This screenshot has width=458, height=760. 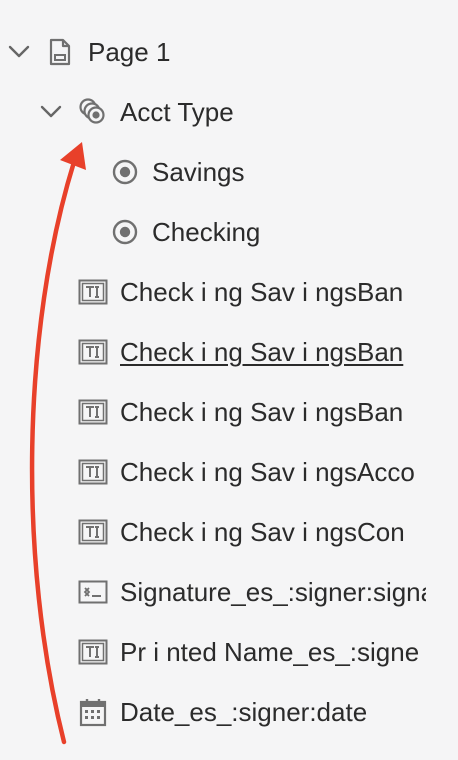 I want to click on tree-node-field: Signature_es_:signer:signa, so click(x=229, y=592).